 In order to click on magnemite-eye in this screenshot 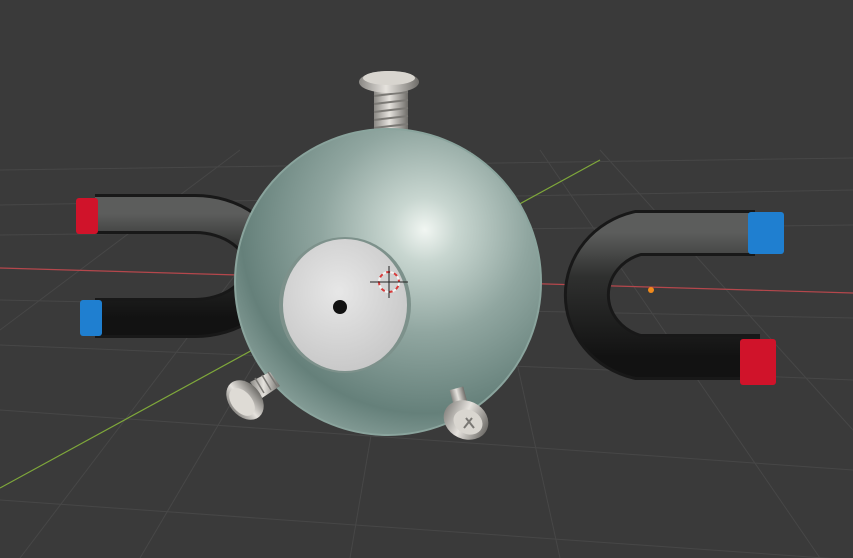, I will do `click(345, 305)`.